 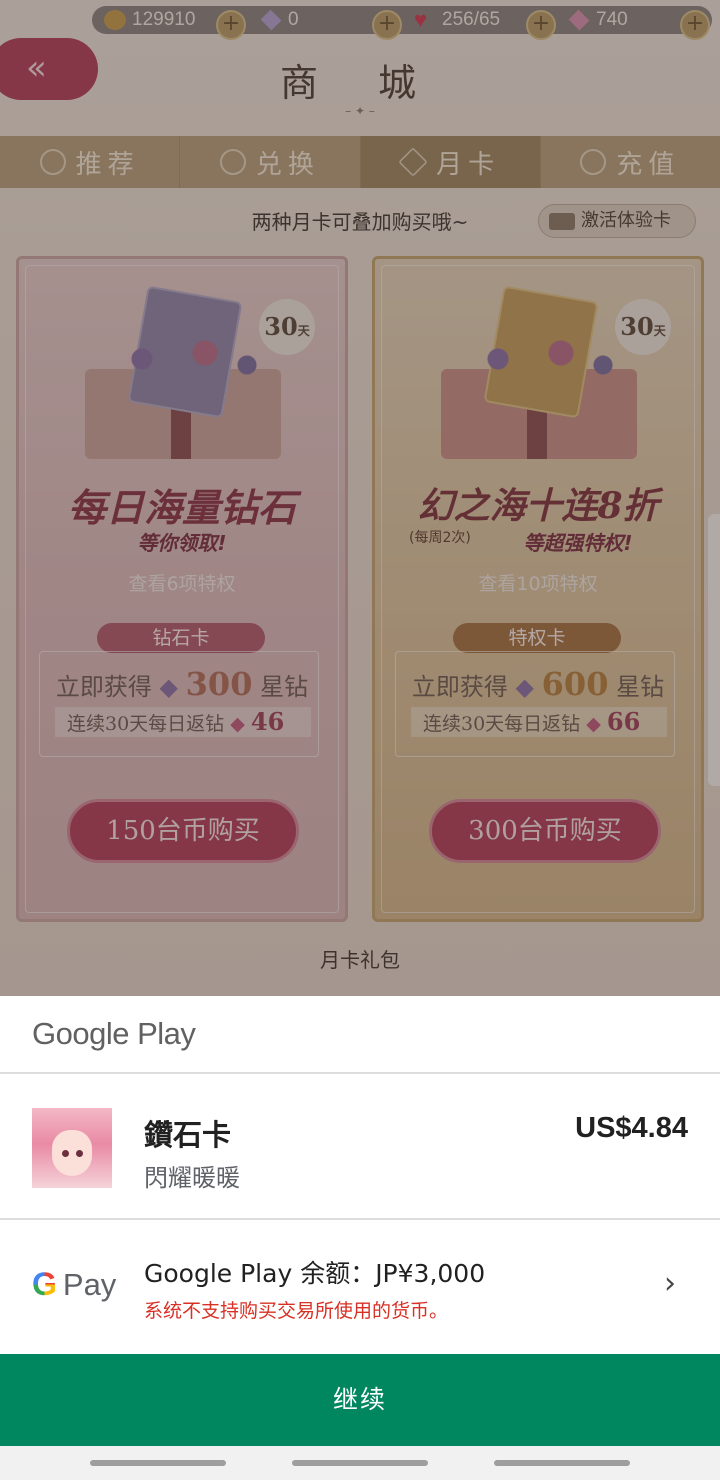 What do you see at coordinates (562, 221) in the screenshot?
I see `card-icon` at bounding box center [562, 221].